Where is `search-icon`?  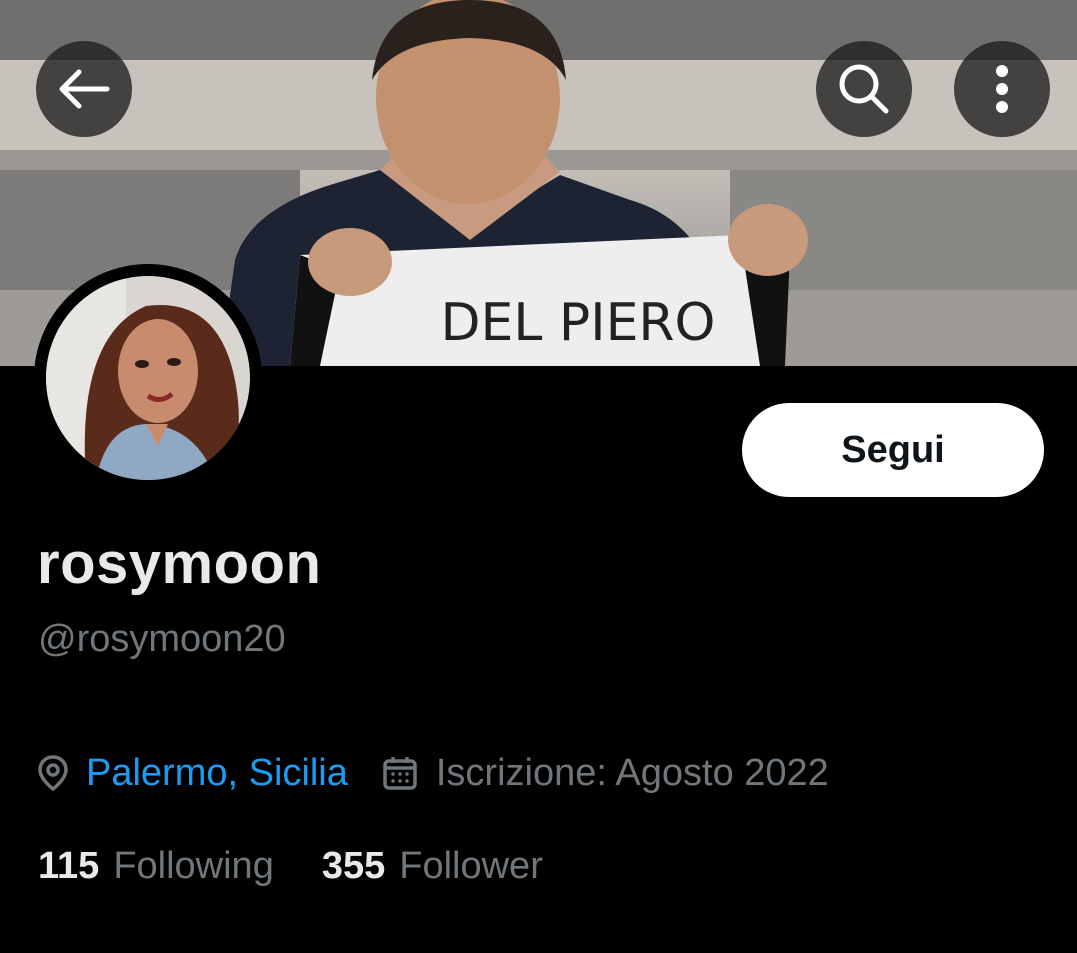
search-icon is located at coordinates (864, 89).